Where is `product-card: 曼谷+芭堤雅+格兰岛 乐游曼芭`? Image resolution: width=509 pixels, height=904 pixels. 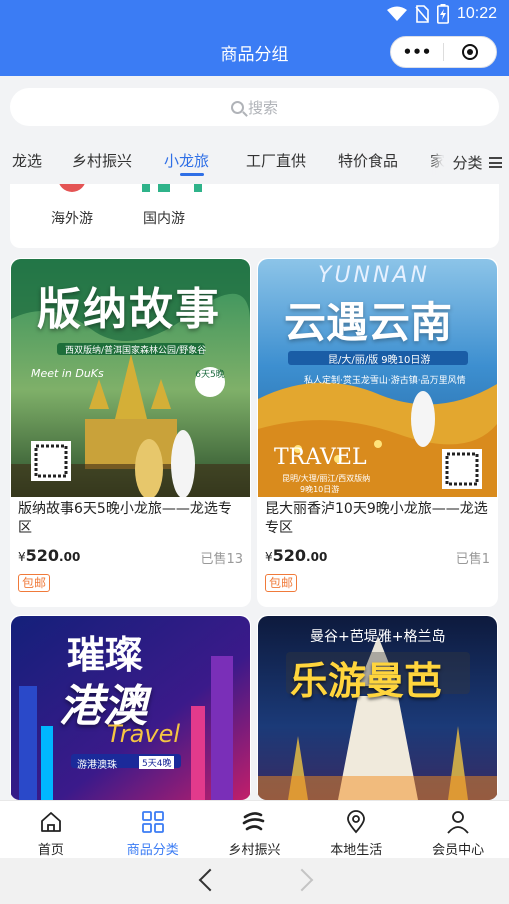
product-card: 曼谷+芭堤雅+格兰岛 乐游曼芭 is located at coordinates (377, 707).